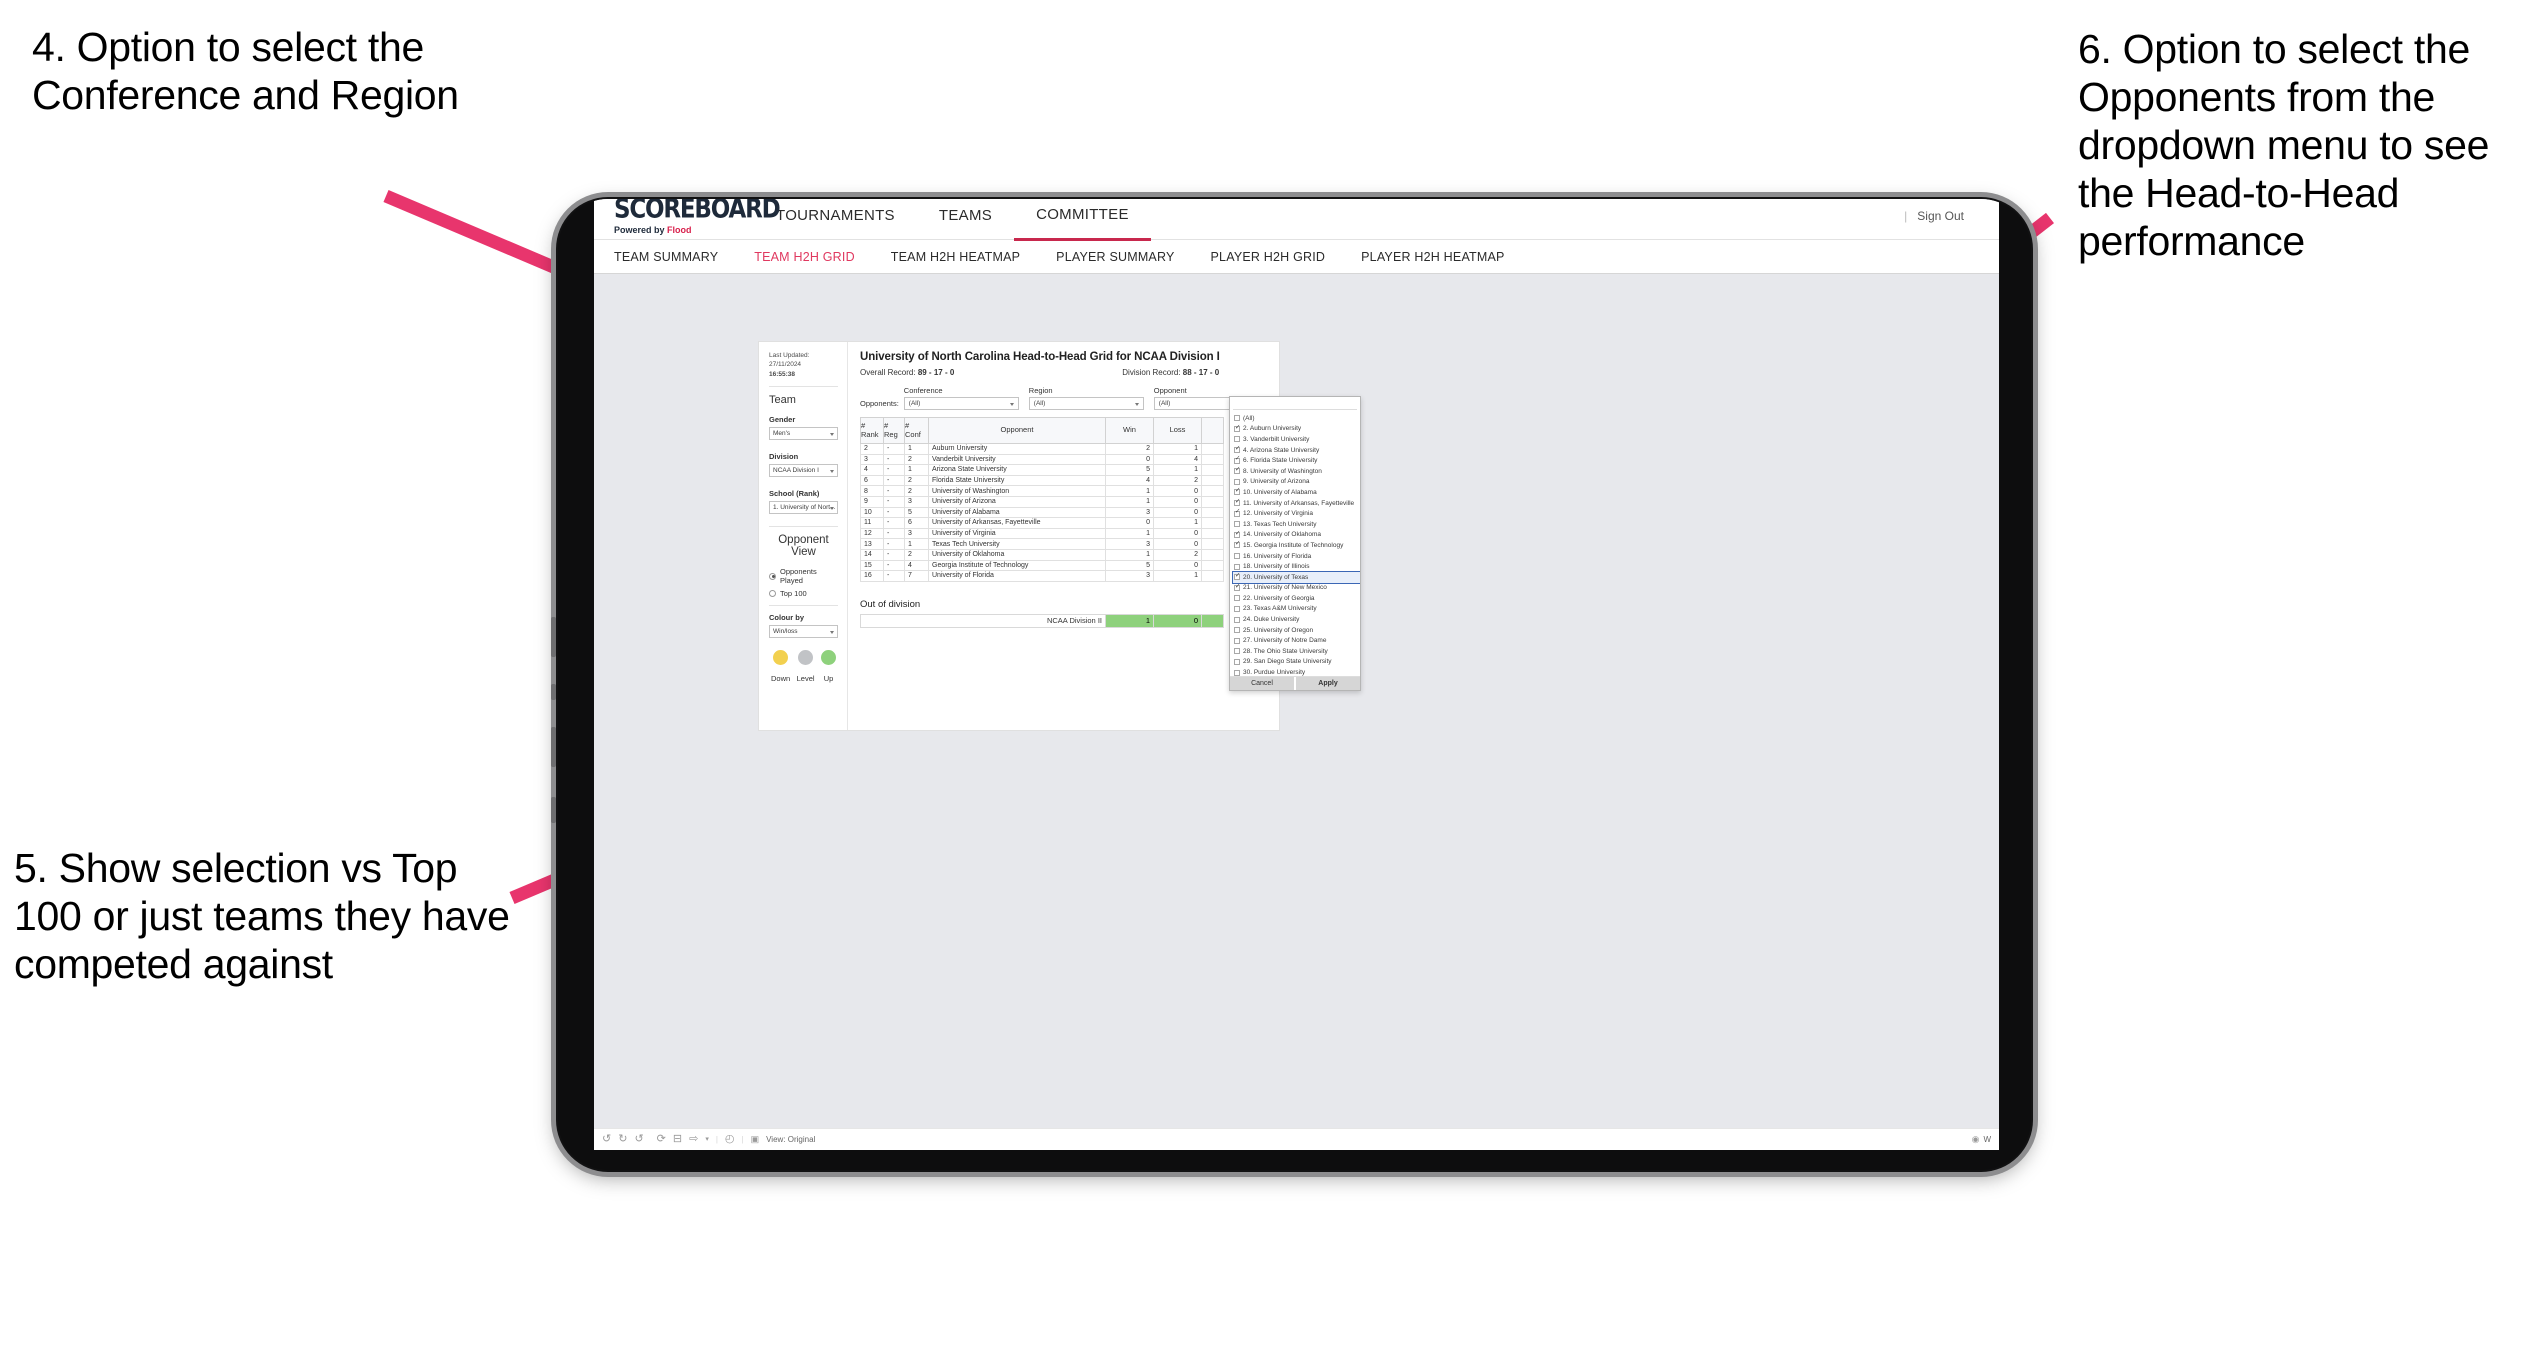 This screenshot has height=1363, width=2533. What do you see at coordinates (1042, 459) in the screenshot?
I see `table-row: 3-2 Vanderbilt University 0 4` at bounding box center [1042, 459].